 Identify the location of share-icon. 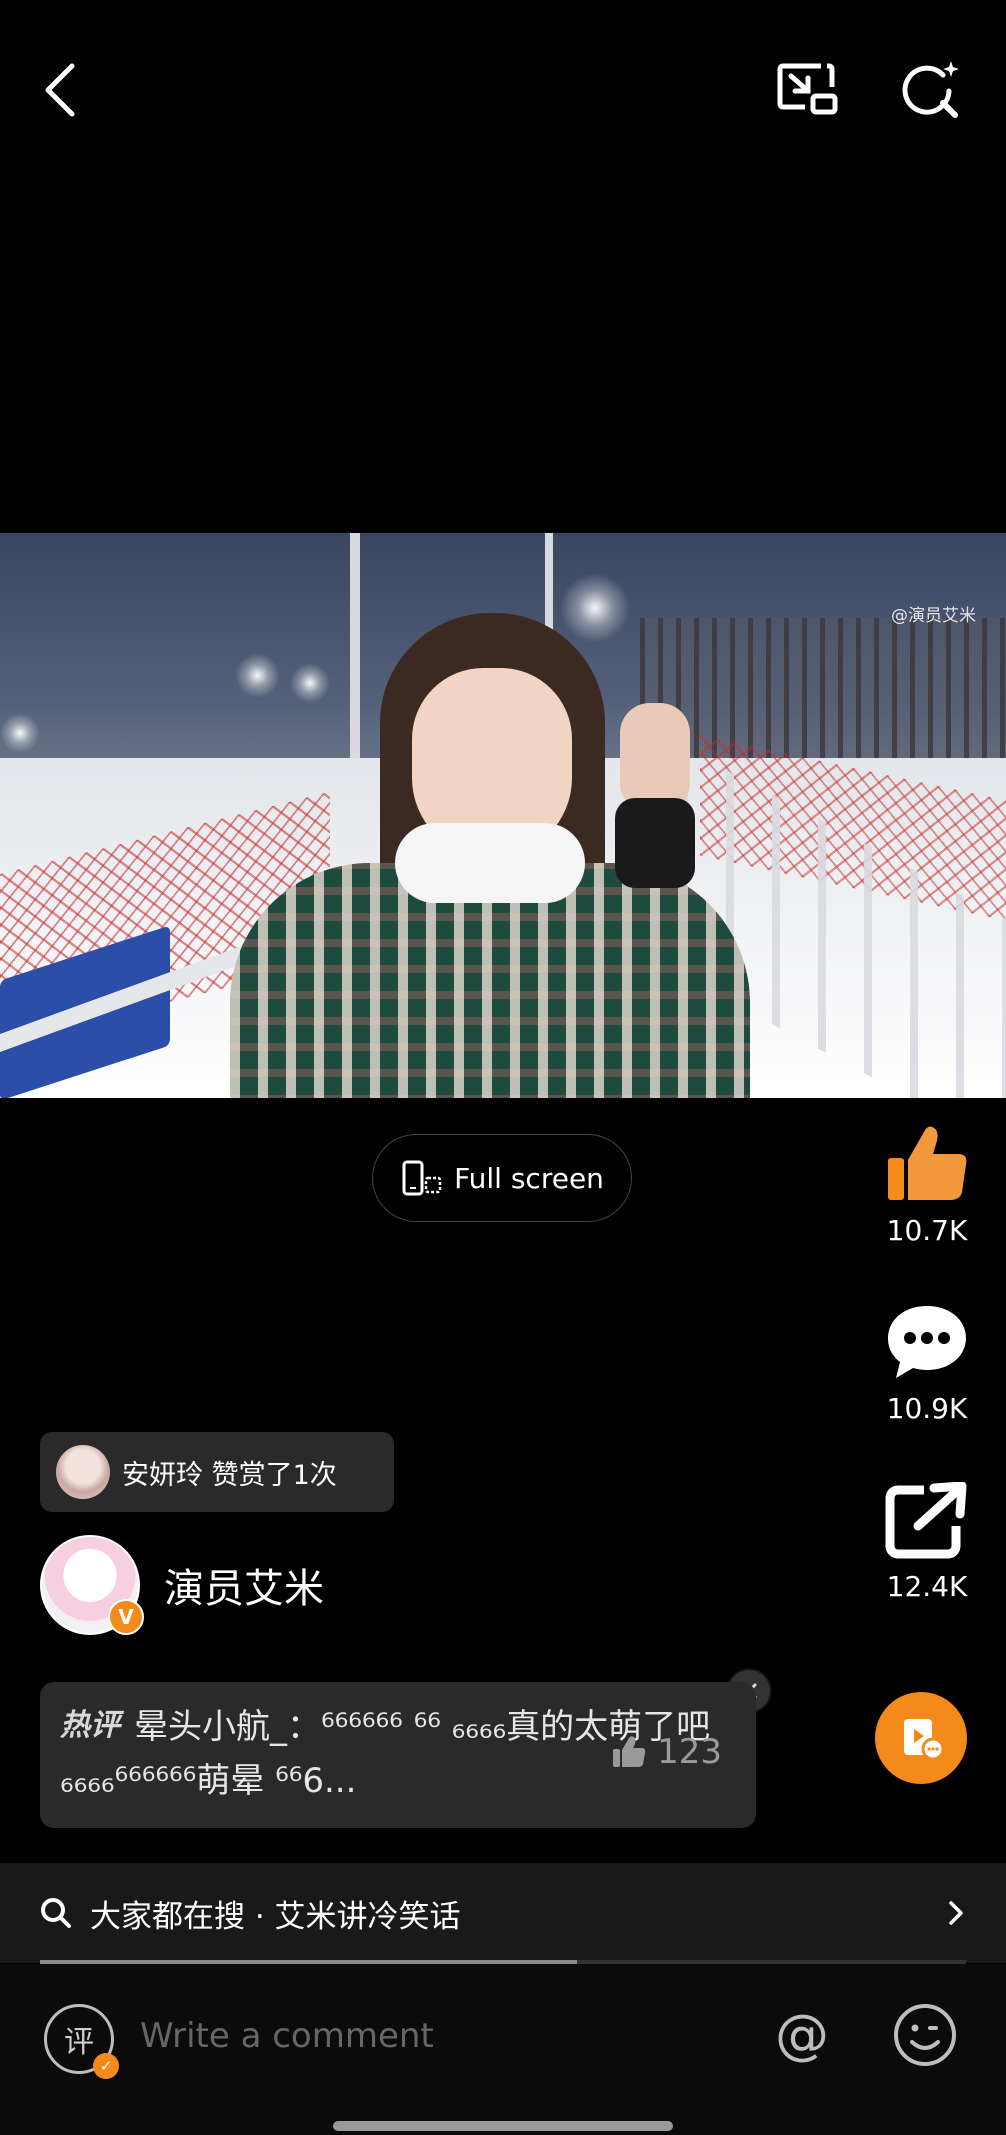
(926, 1520).